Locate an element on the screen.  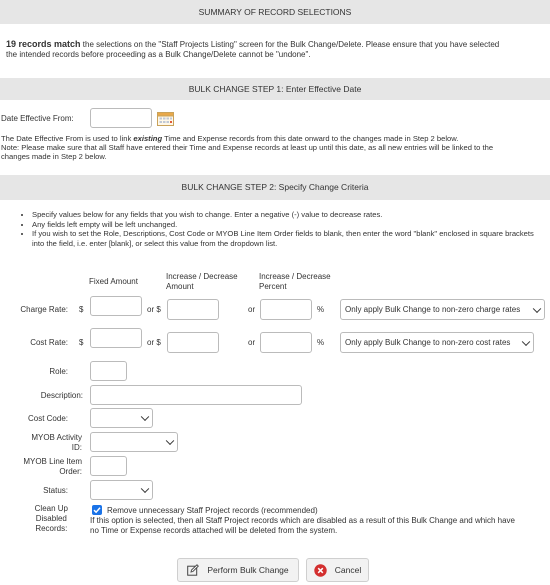
myob-activity-label-2: ID: is located at coordinates (76, 447).